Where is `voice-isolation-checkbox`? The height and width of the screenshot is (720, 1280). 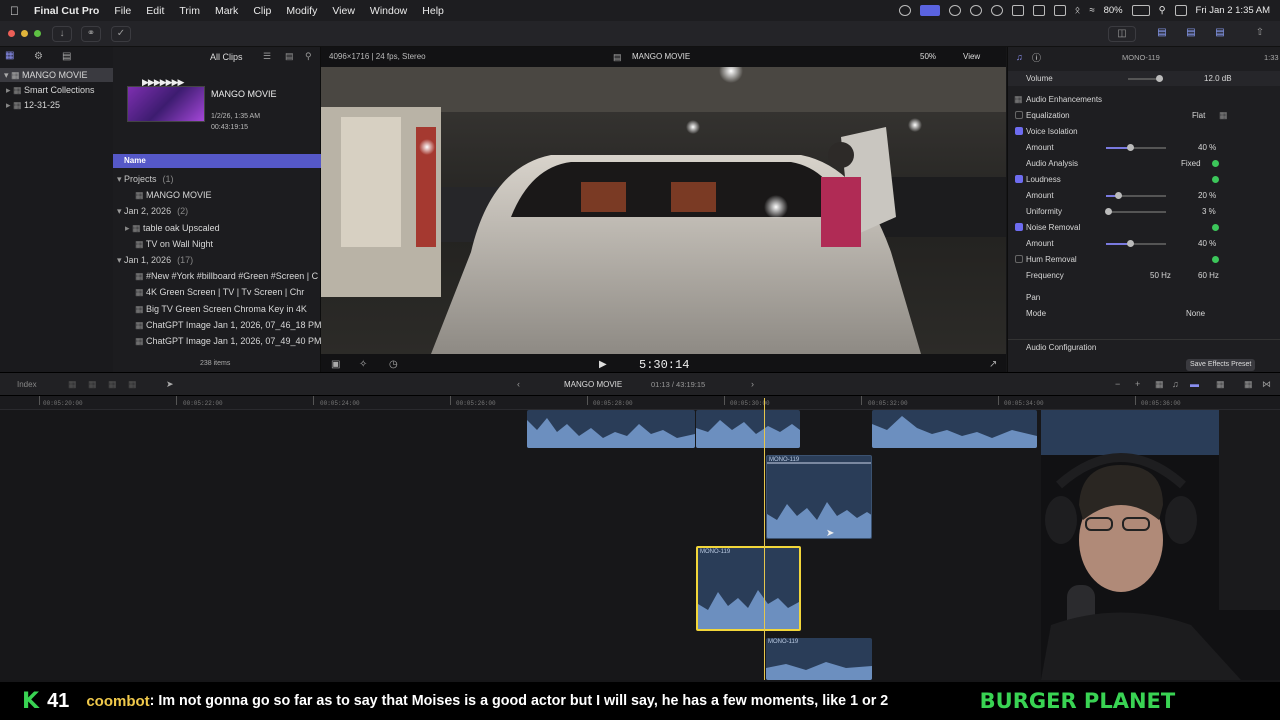 voice-isolation-checkbox is located at coordinates (1019, 131).